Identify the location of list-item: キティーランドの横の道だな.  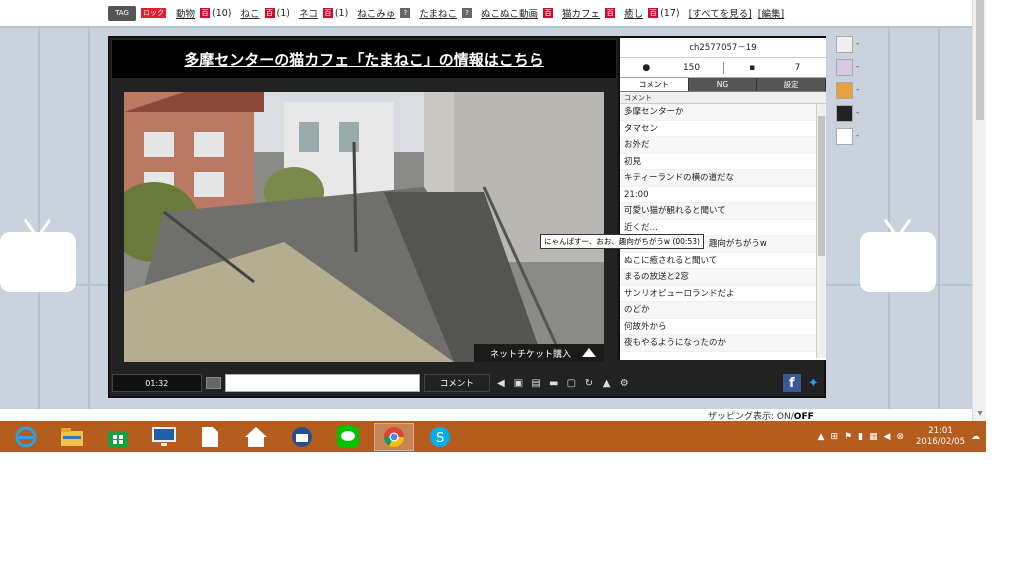
(719, 178).